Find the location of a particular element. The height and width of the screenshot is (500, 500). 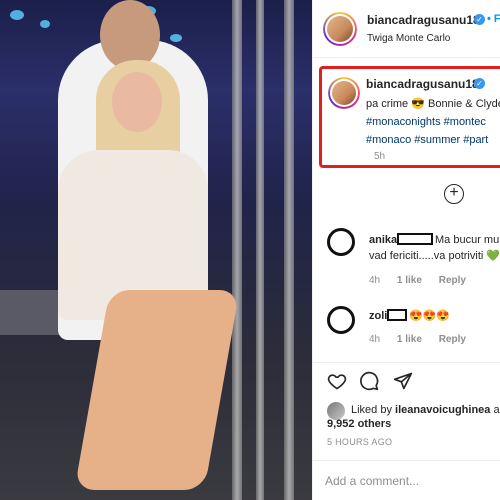

send-icon is located at coordinates (403, 381).